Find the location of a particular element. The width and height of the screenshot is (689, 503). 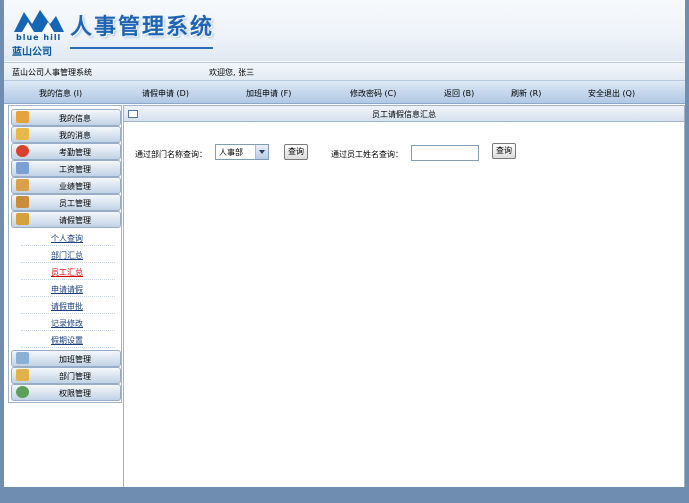

sub-leave-approval: 请假审批 is located at coordinates (68, 305).